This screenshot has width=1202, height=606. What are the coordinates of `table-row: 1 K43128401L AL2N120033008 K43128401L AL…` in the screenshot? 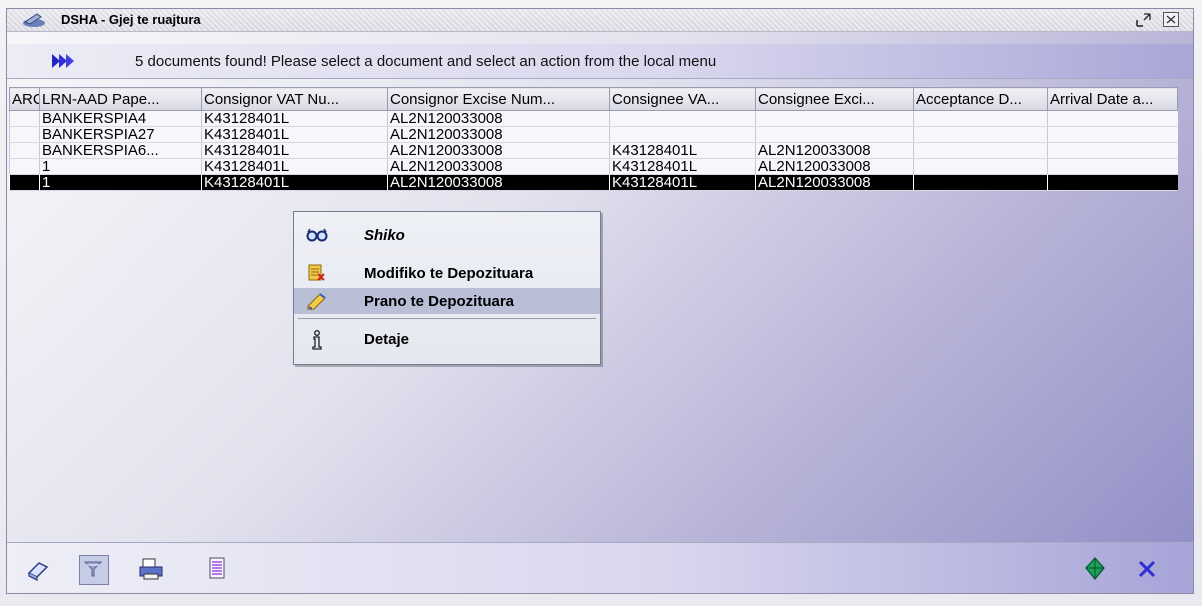 It's located at (593, 166).